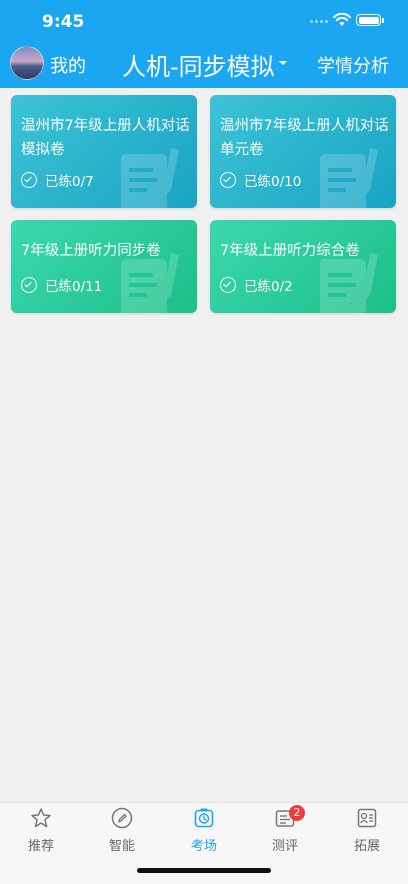 The image size is (408, 884). Describe the element at coordinates (104, 151) in the screenshot. I see `exam-card: 温州市7年级上册人机对话 模拟卷 已练0/7` at that location.